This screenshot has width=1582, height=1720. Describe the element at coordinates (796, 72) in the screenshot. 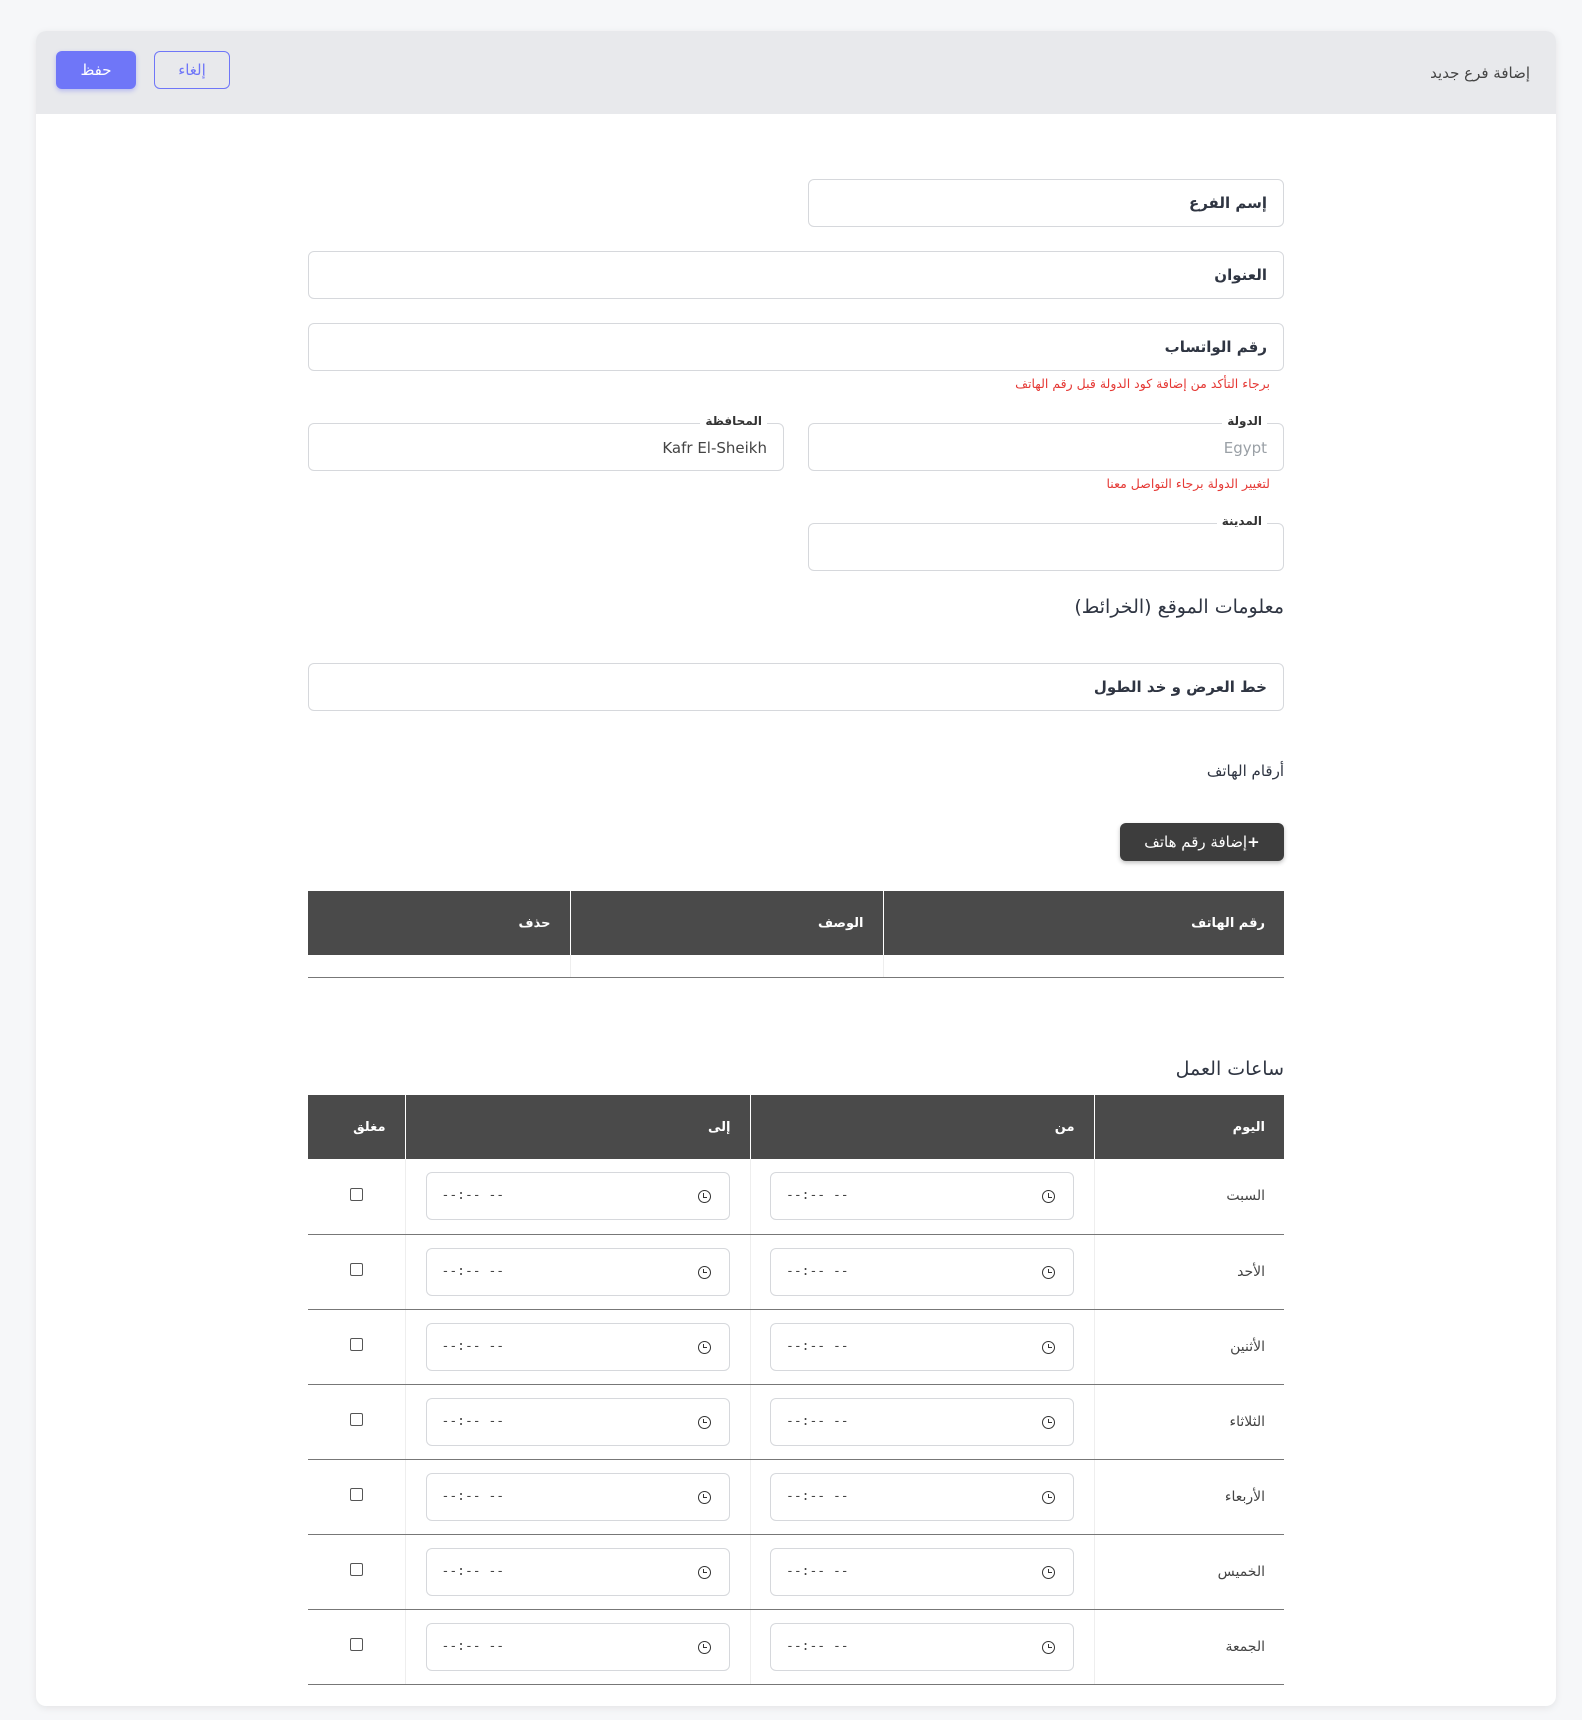

I see `card-header: إضافة فرع جديد حفظ إلغاء` at that location.